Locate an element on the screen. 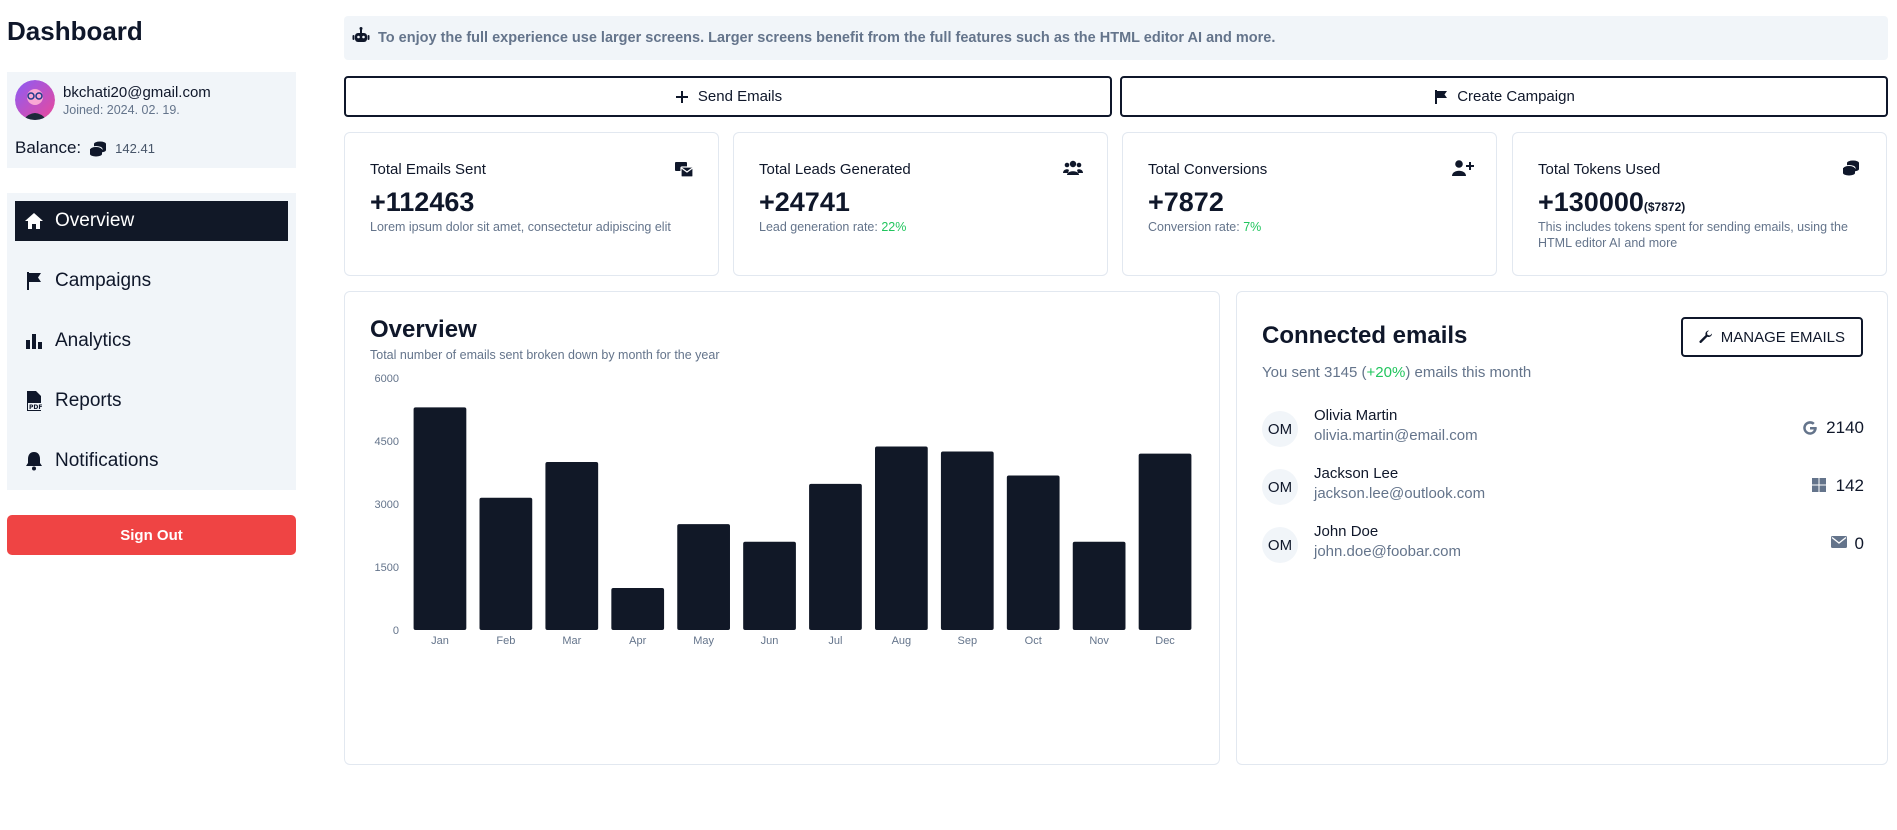 The height and width of the screenshot is (830, 1897). bar-jun is located at coordinates (769, 585).